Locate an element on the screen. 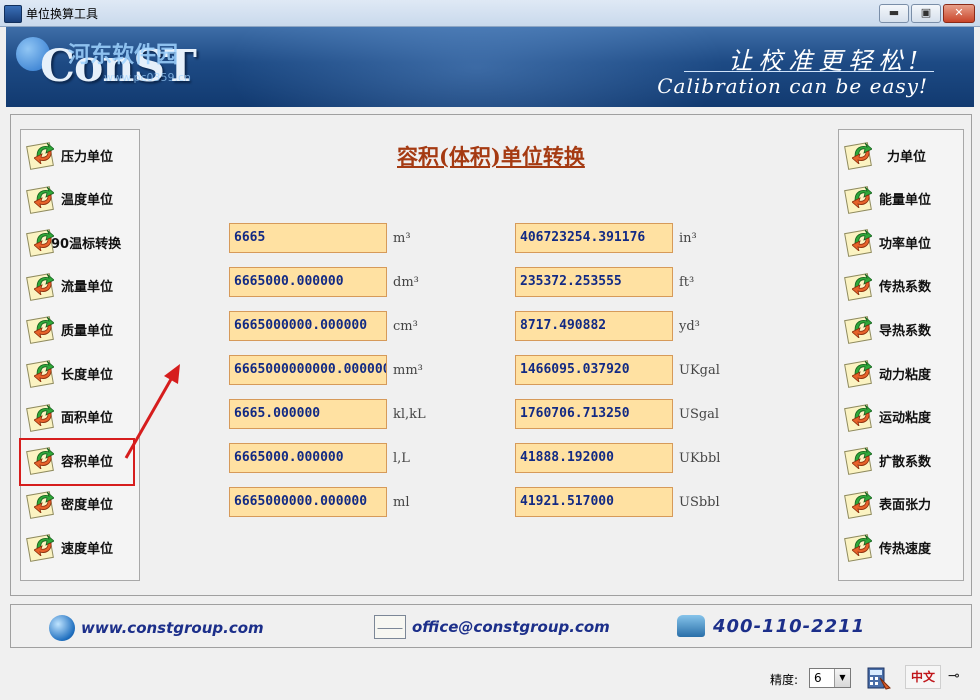 The width and height of the screenshot is (980, 700). value-input: 41888.192000 is located at coordinates (594, 458).